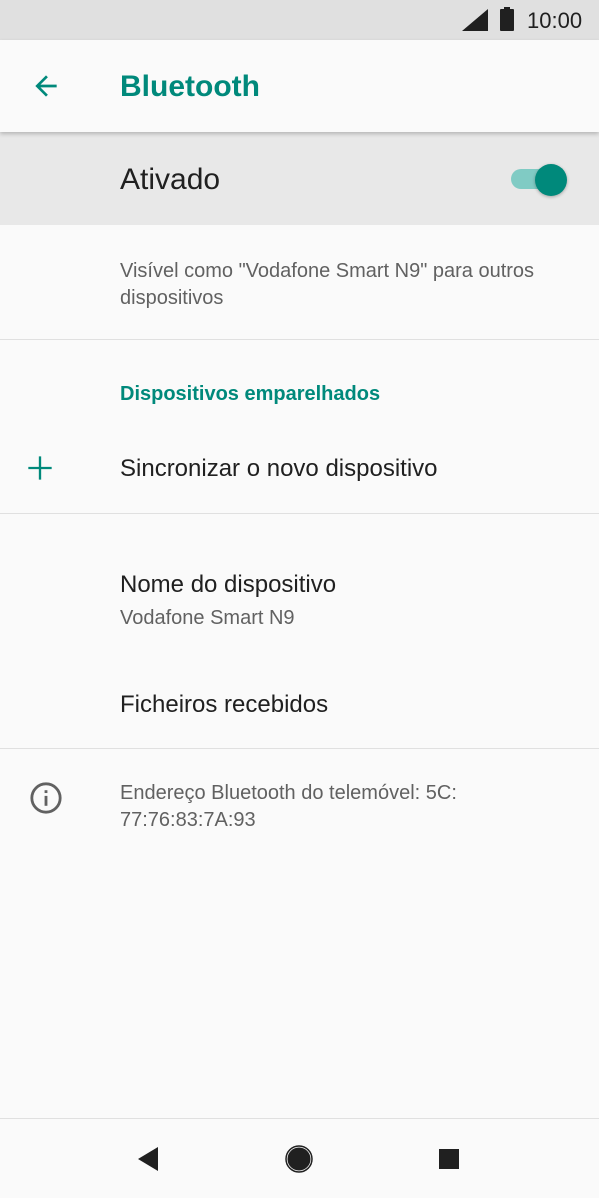 The width and height of the screenshot is (599, 1198). What do you see at coordinates (46, 798) in the screenshot?
I see `info-icon` at bounding box center [46, 798].